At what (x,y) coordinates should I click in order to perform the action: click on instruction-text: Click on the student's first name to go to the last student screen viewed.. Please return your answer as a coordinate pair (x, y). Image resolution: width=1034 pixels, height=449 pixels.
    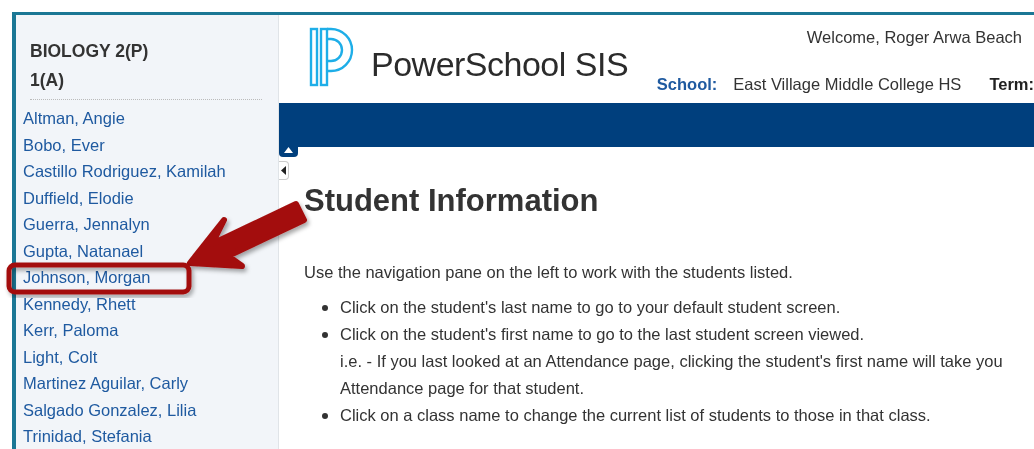
    Looking at the image, I should click on (602, 334).